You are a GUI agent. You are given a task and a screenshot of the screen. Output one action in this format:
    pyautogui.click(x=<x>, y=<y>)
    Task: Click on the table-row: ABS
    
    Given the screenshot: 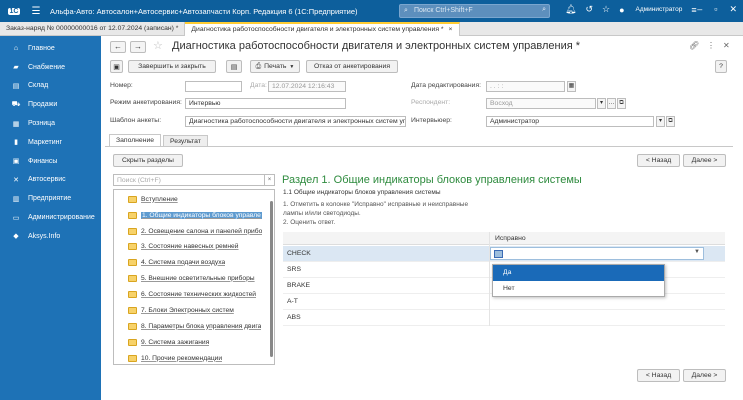 What is the action you would take?
    pyautogui.click(x=504, y=318)
    